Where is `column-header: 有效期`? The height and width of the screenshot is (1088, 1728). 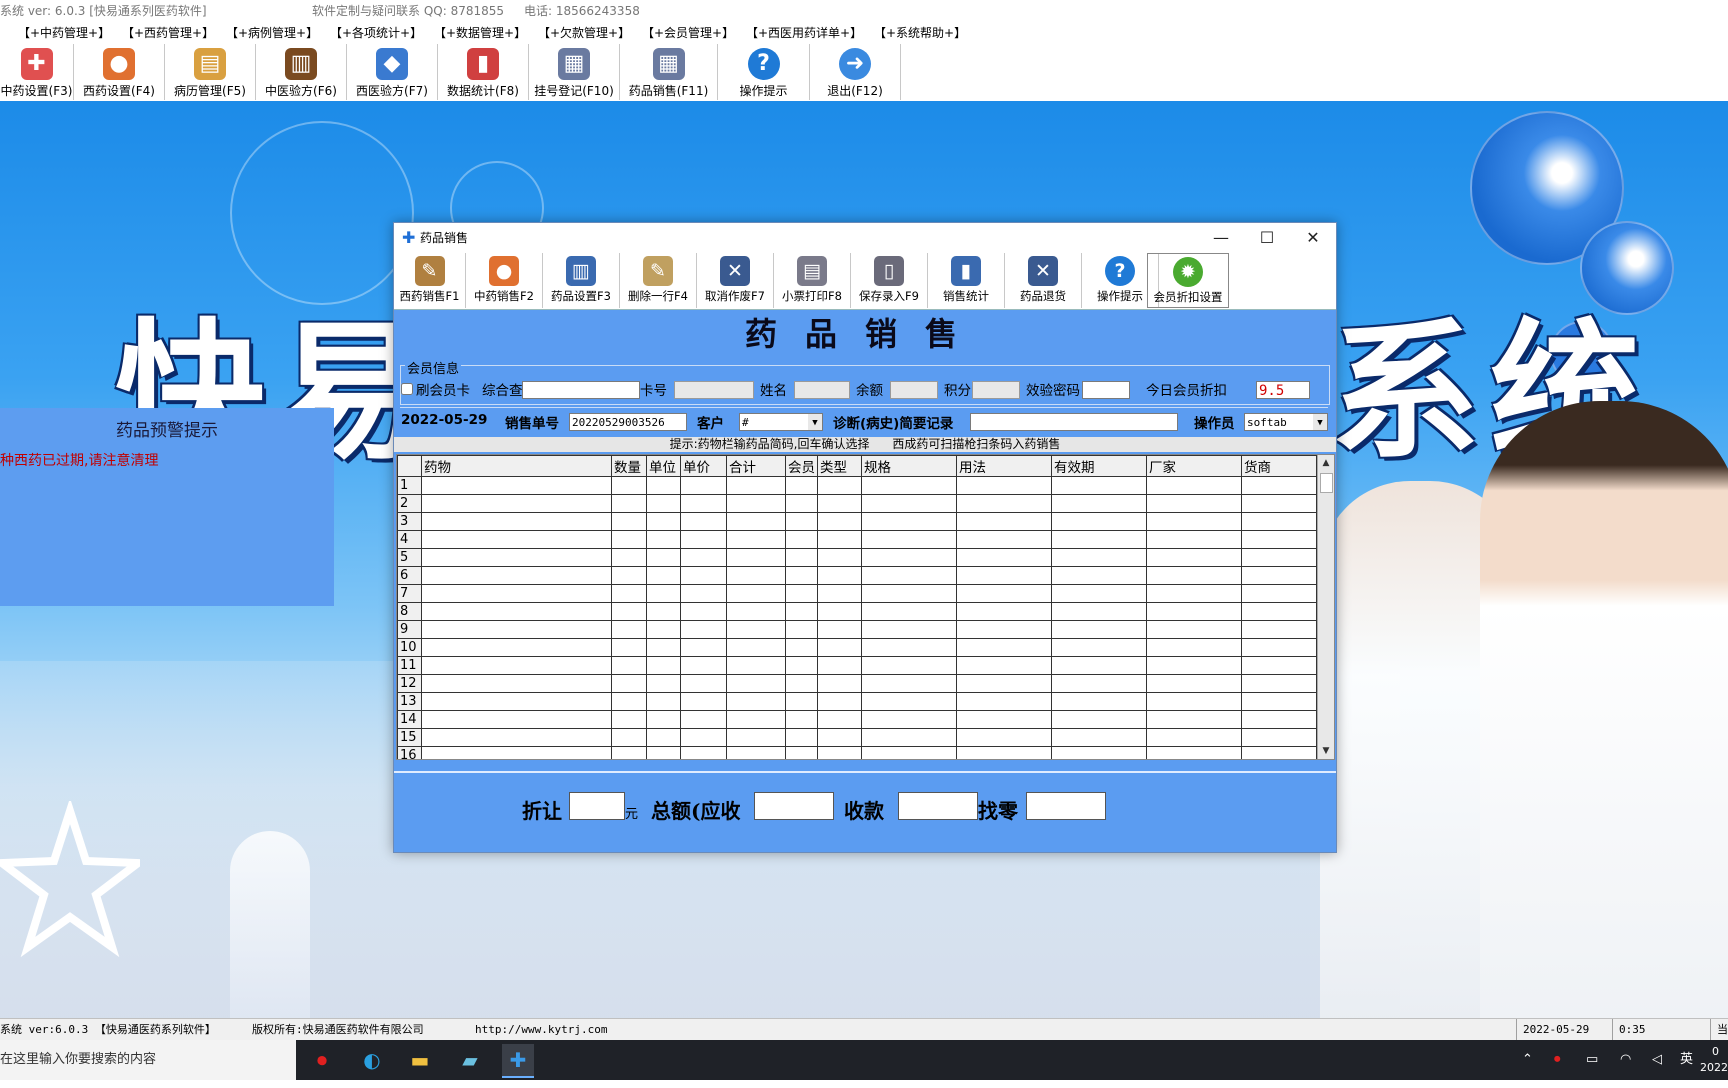 column-header: 有效期 is located at coordinates (1099, 466).